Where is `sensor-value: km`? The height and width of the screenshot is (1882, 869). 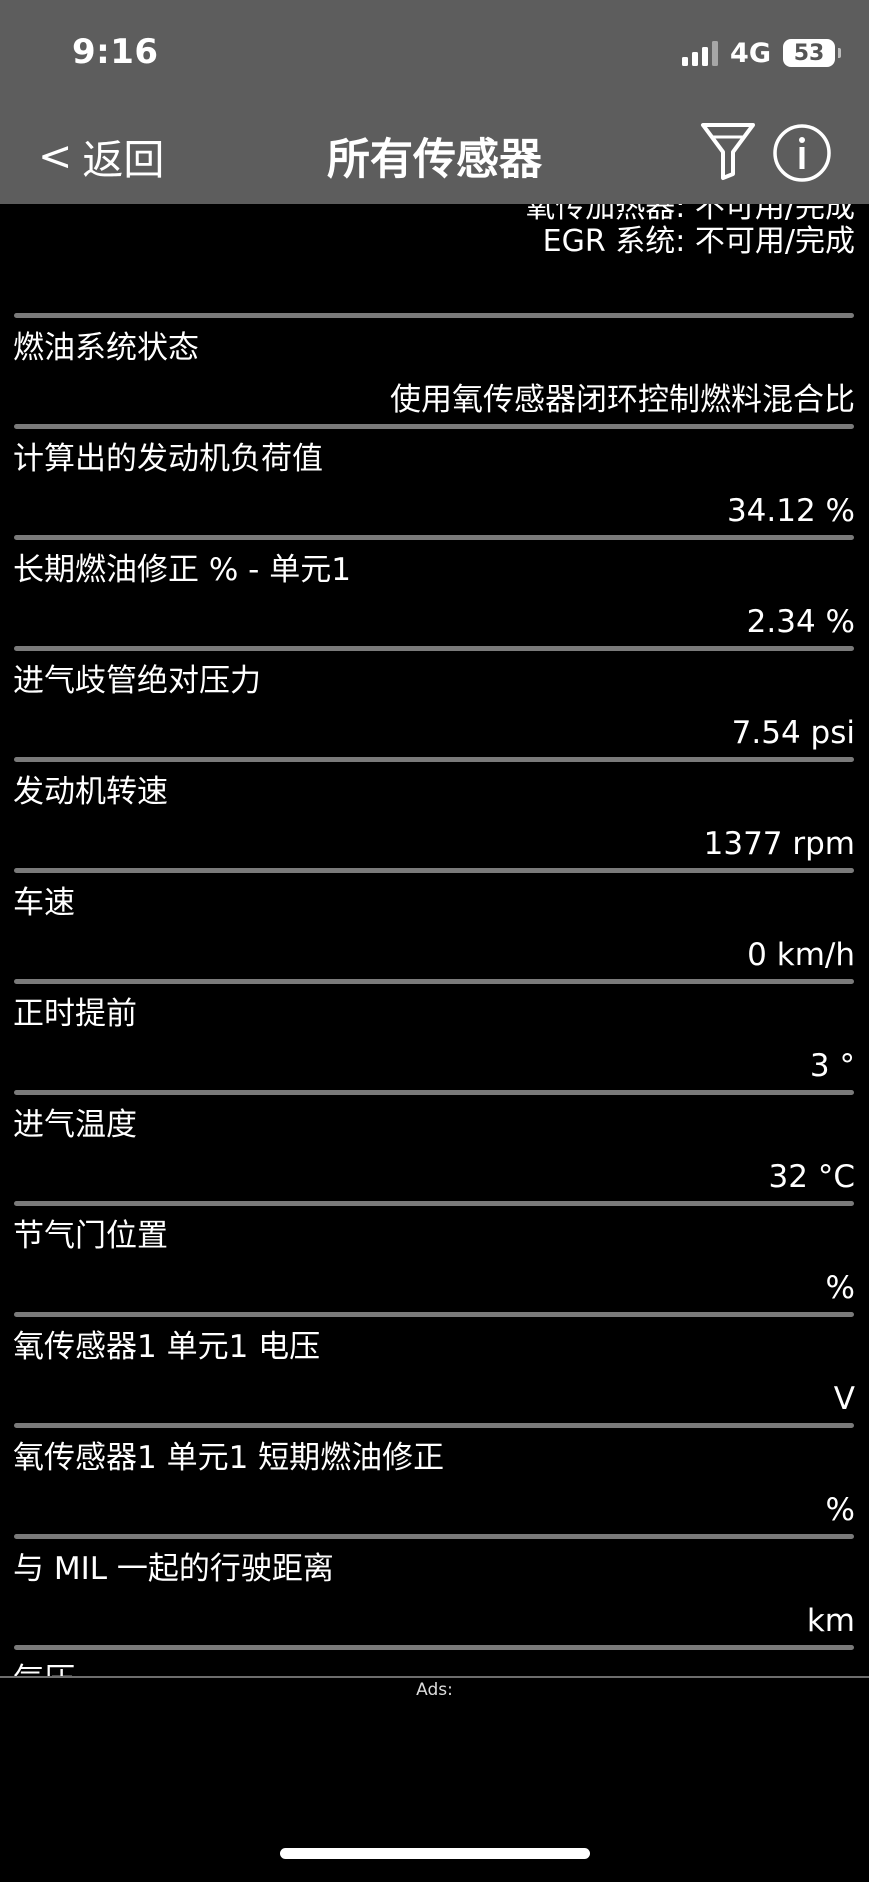
sensor-value: km is located at coordinates (830, 1621).